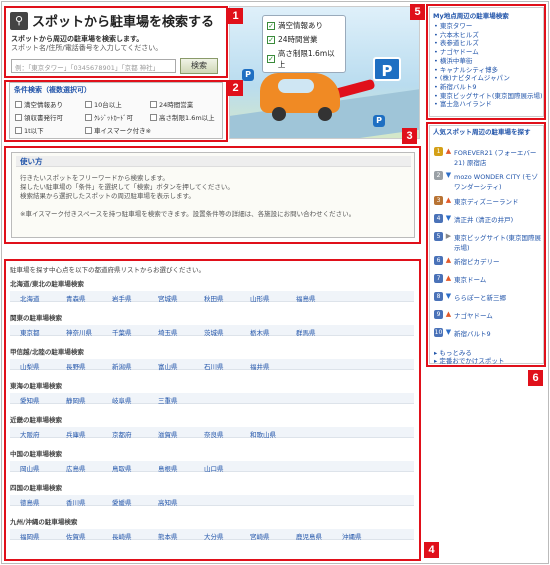  Describe the element at coordinates (535, 378) in the screenshot. I see `annotation-badge-6: 6` at that location.